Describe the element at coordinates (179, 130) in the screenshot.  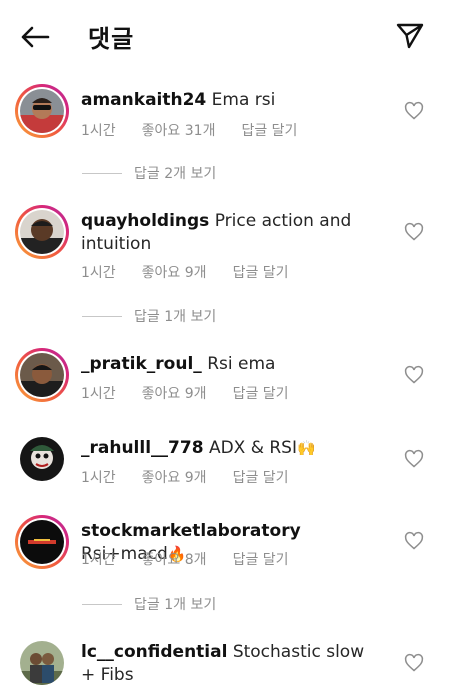
I see `comment-likes: 좋아요 31개` at that location.